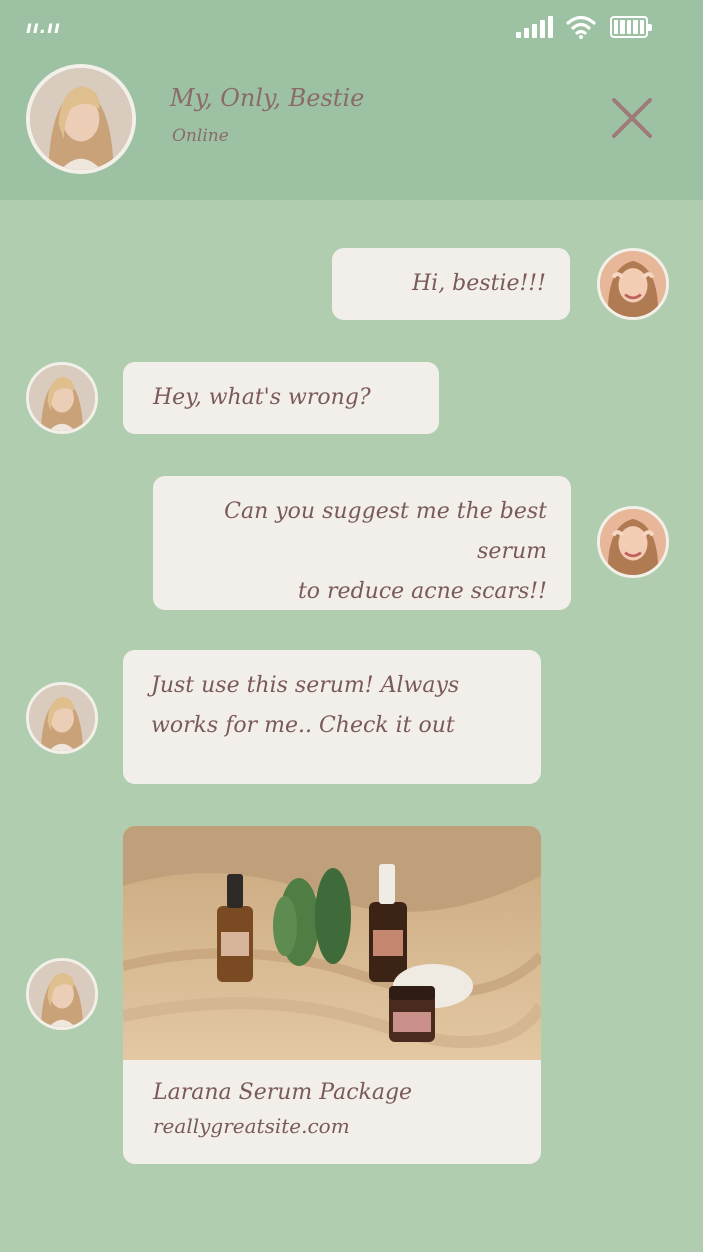 The image size is (703, 1252). I want to click on carrier-indicator: ıı.ıı, so click(43, 28).